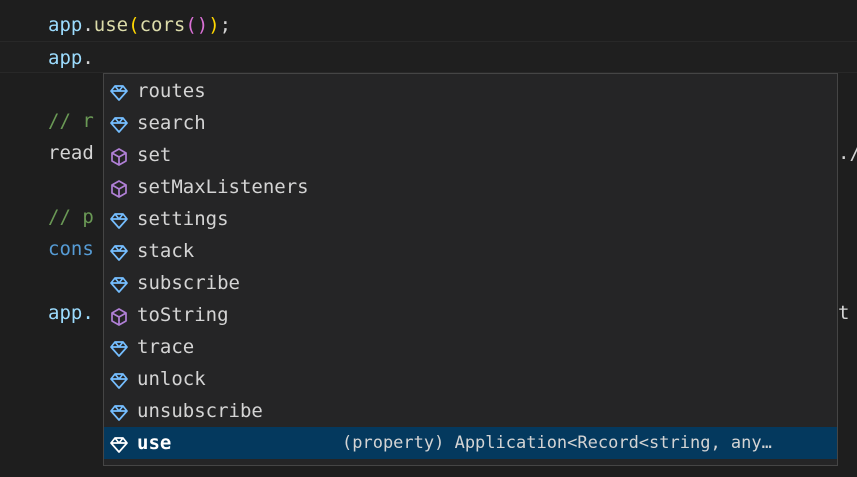  I want to click on code-token: // r, so click(71, 121).